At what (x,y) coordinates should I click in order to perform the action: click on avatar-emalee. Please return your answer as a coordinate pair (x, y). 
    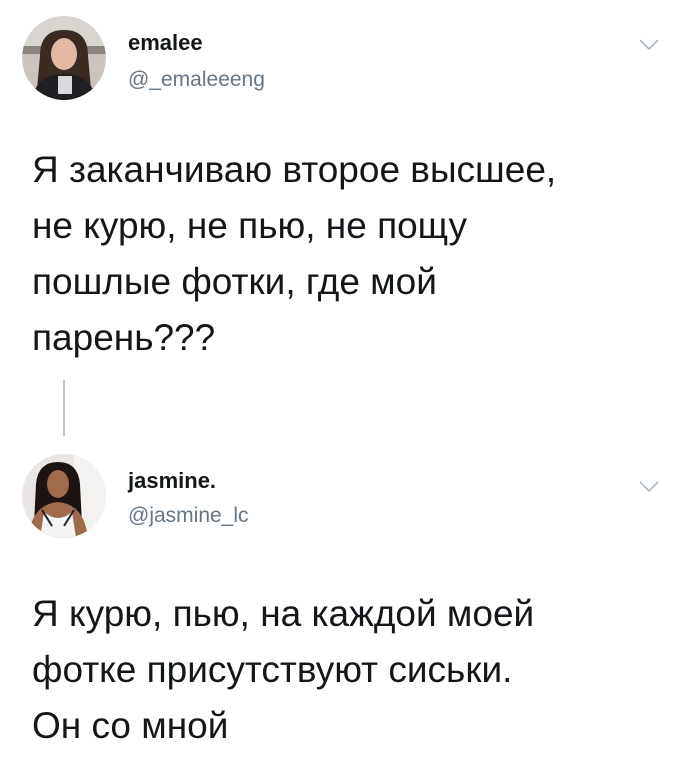
    Looking at the image, I should click on (64, 58).